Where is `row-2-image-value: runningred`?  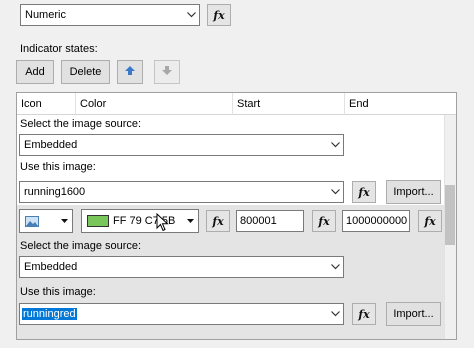 row-2-image-value: runningred is located at coordinates (173, 314).